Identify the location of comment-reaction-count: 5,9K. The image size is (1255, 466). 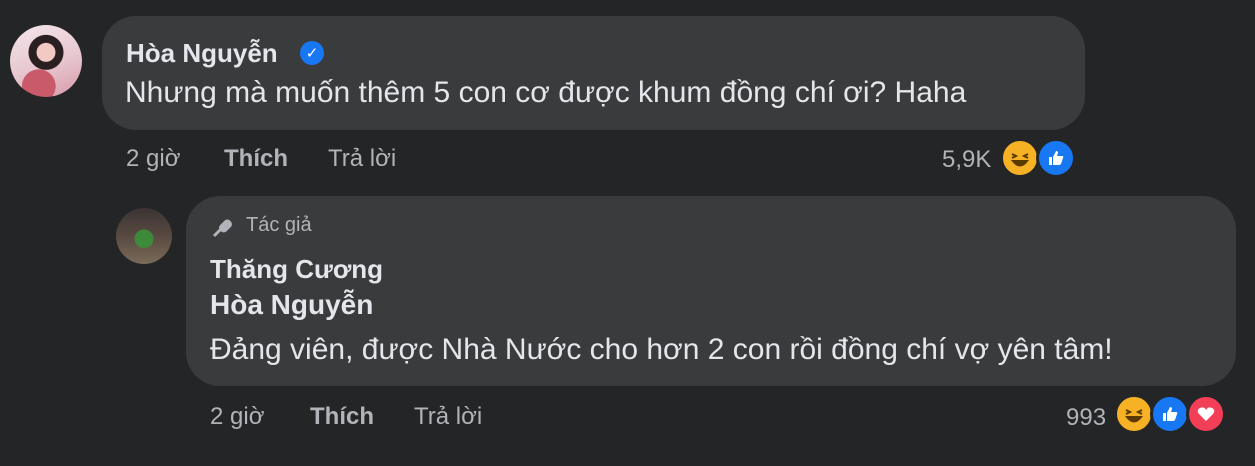
(966, 160).